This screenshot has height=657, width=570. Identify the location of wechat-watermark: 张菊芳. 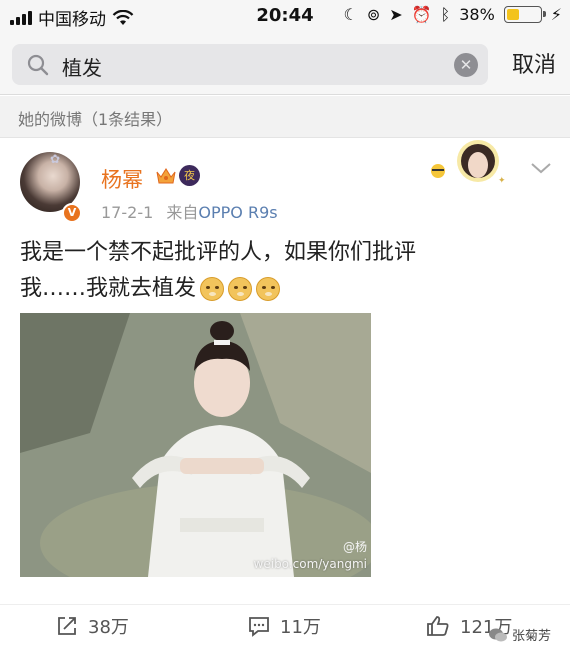
(519, 634).